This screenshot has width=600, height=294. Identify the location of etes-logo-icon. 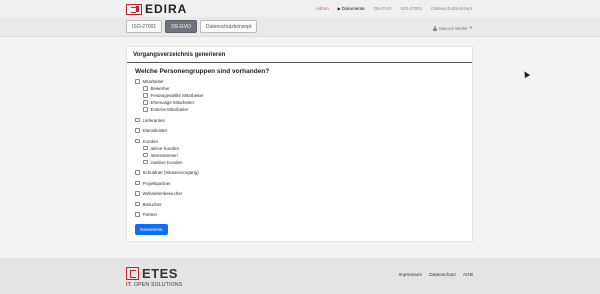
(132, 273).